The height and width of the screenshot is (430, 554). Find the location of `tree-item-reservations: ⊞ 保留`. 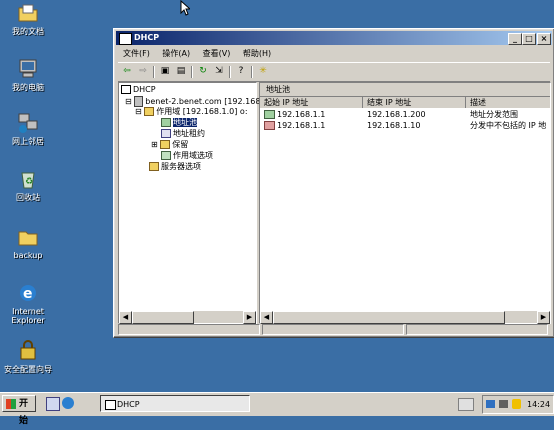

tree-item-reservations: ⊞ 保留 is located at coordinates (190, 145).